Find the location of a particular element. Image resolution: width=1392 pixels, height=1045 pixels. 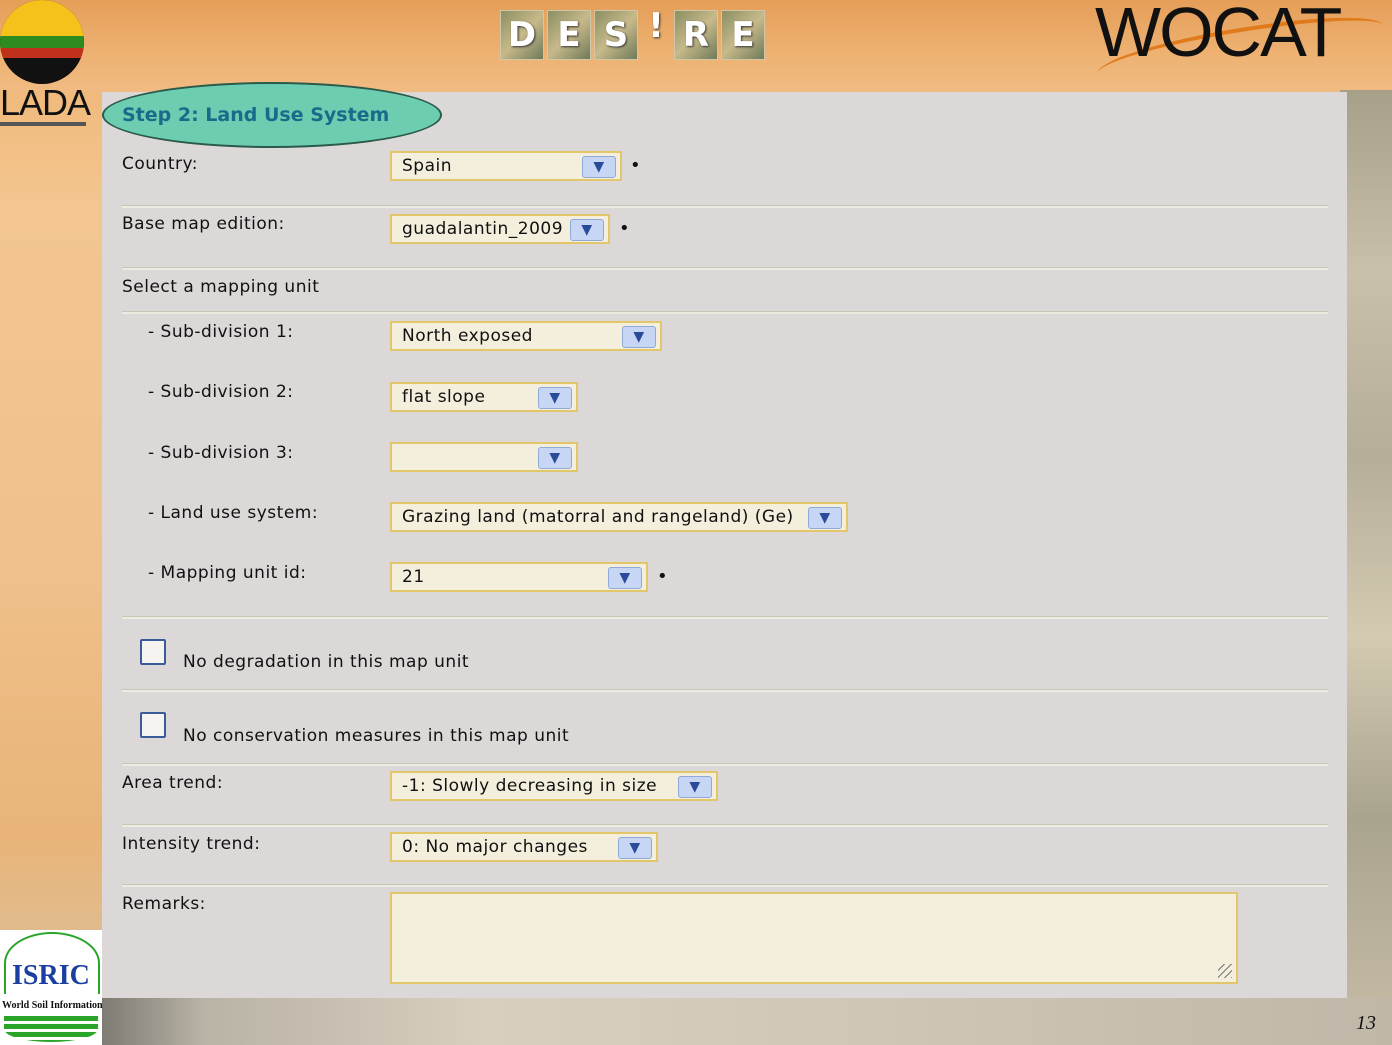

mapping-unit-id-select: 21 ▼ is located at coordinates (519, 577).